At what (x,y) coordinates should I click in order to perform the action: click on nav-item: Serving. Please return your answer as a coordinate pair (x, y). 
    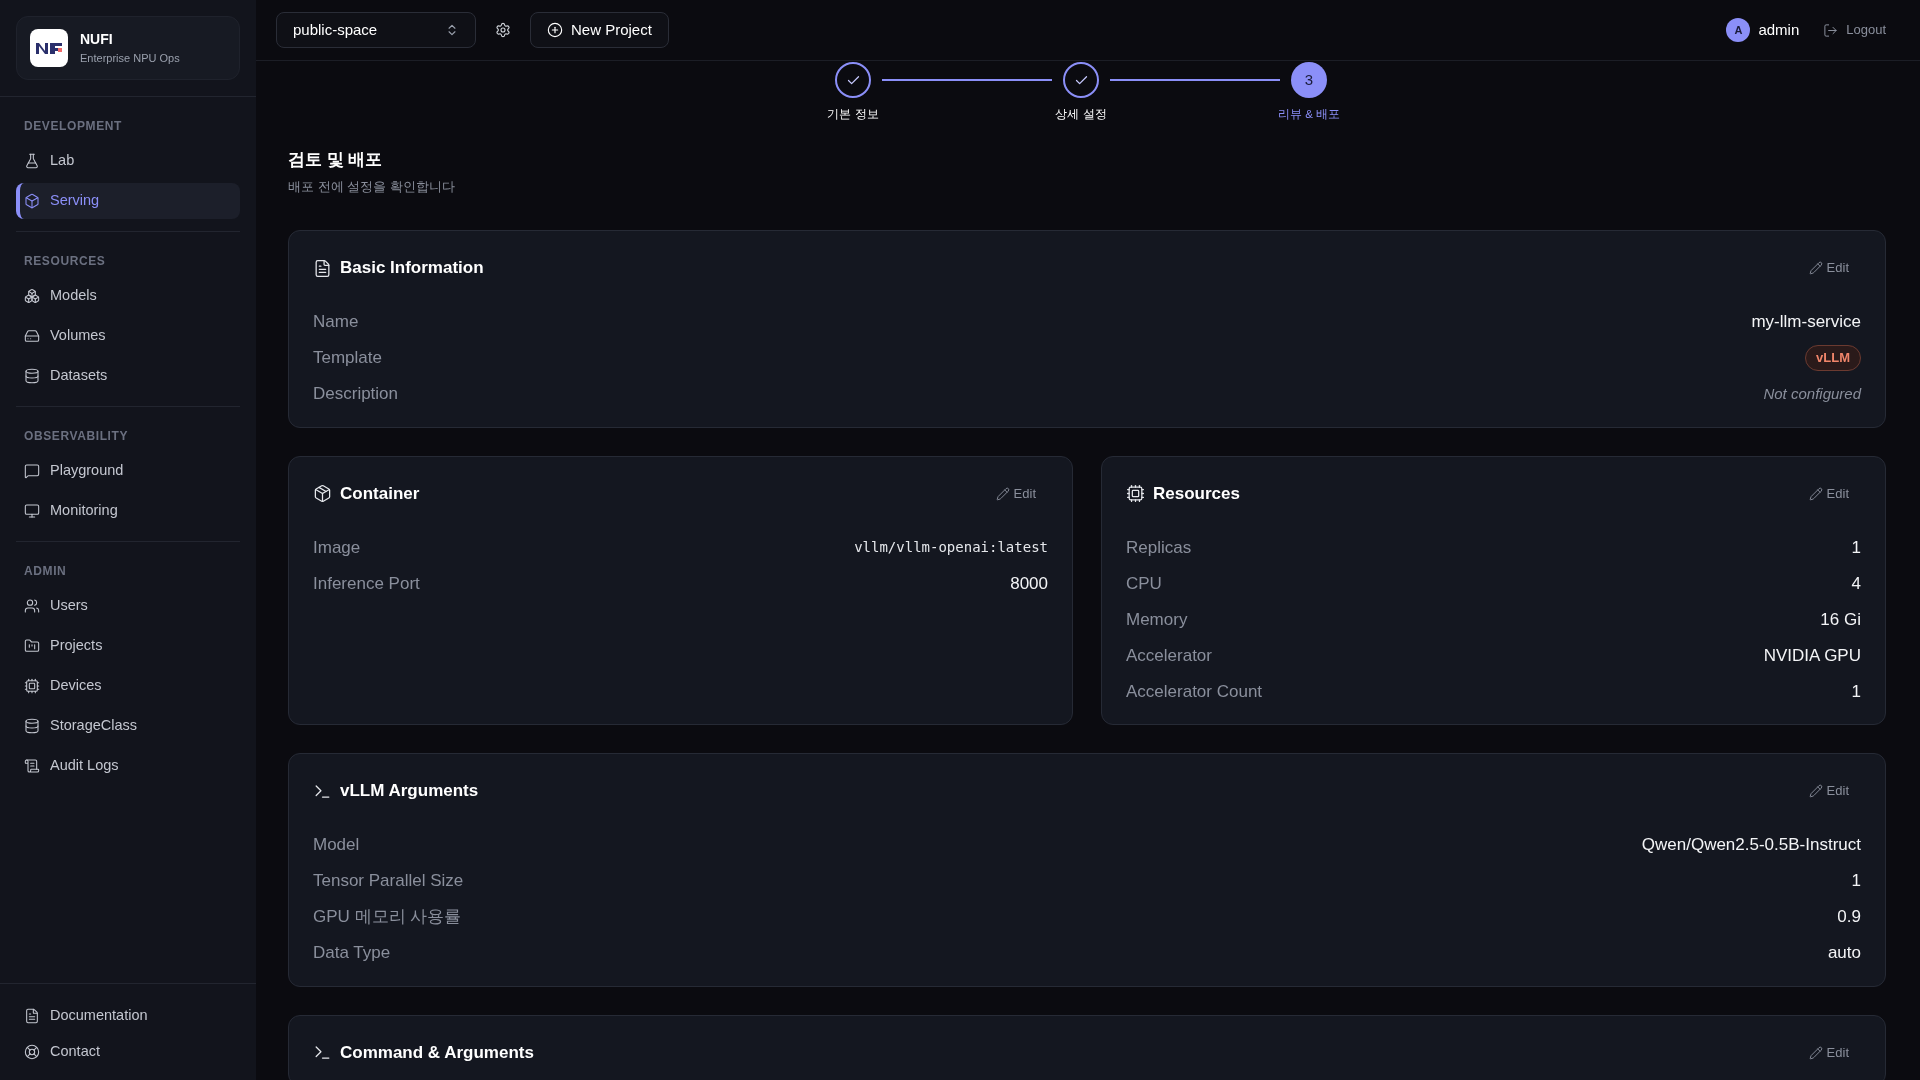
    Looking at the image, I should click on (128, 201).